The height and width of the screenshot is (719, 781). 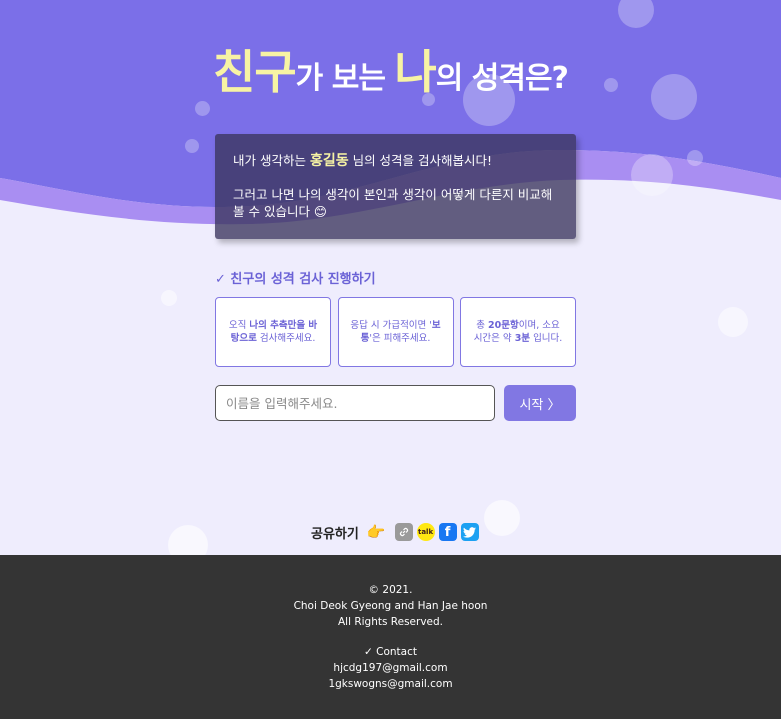 I want to click on share-bar: 공유하기 👉 talk f, so click(x=397, y=532).